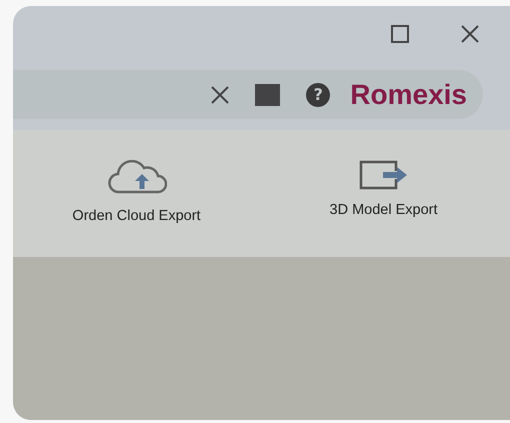 The height and width of the screenshot is (423, 510). I want to click on export-icon, so click(383, 175).